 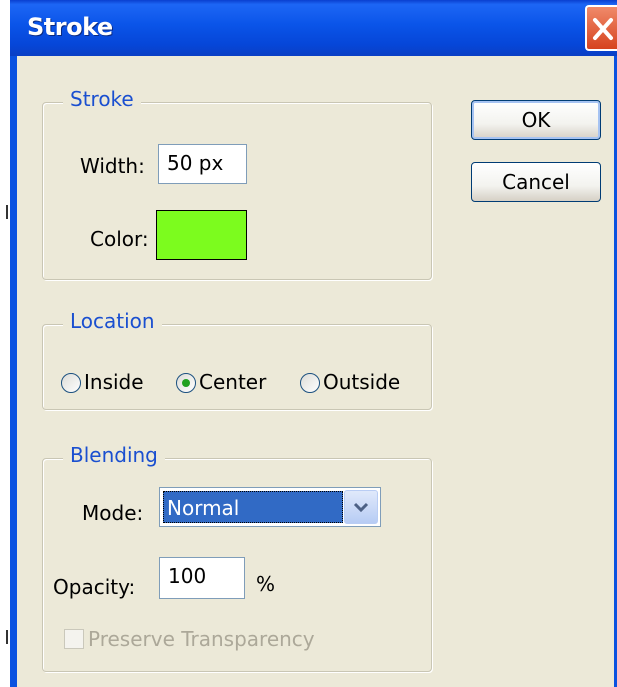 I want to click on mode-selected-value: Normal, so click(x=253, y=507).